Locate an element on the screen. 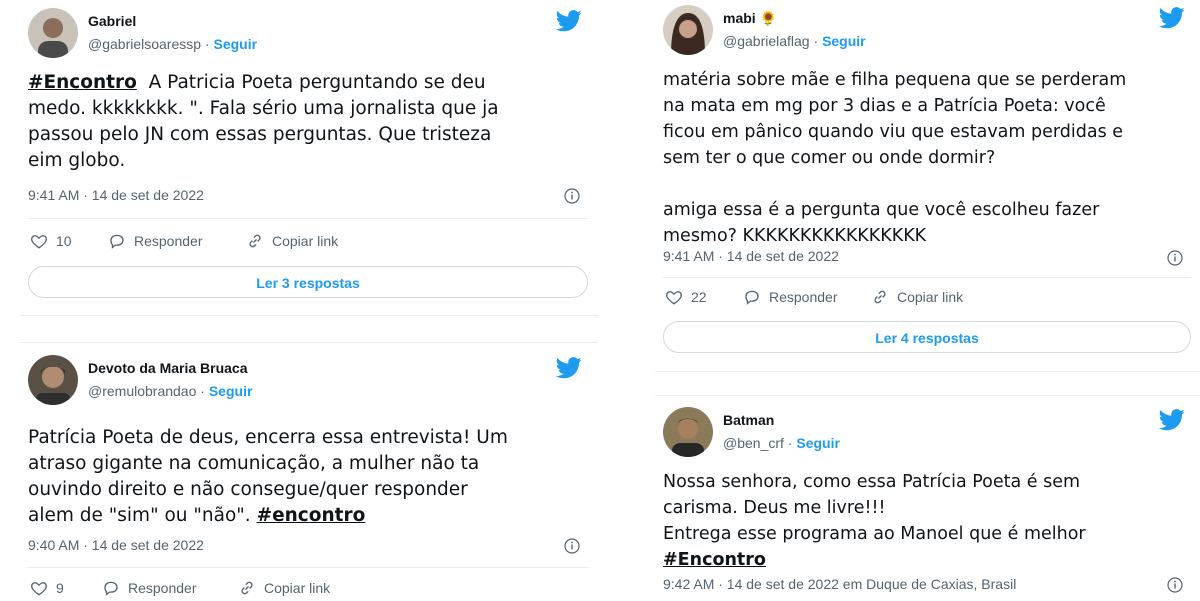 This screenshot has width=1200, height=601. read-replies-button: Ler 4 respostas is located at coordinates (927, 337).